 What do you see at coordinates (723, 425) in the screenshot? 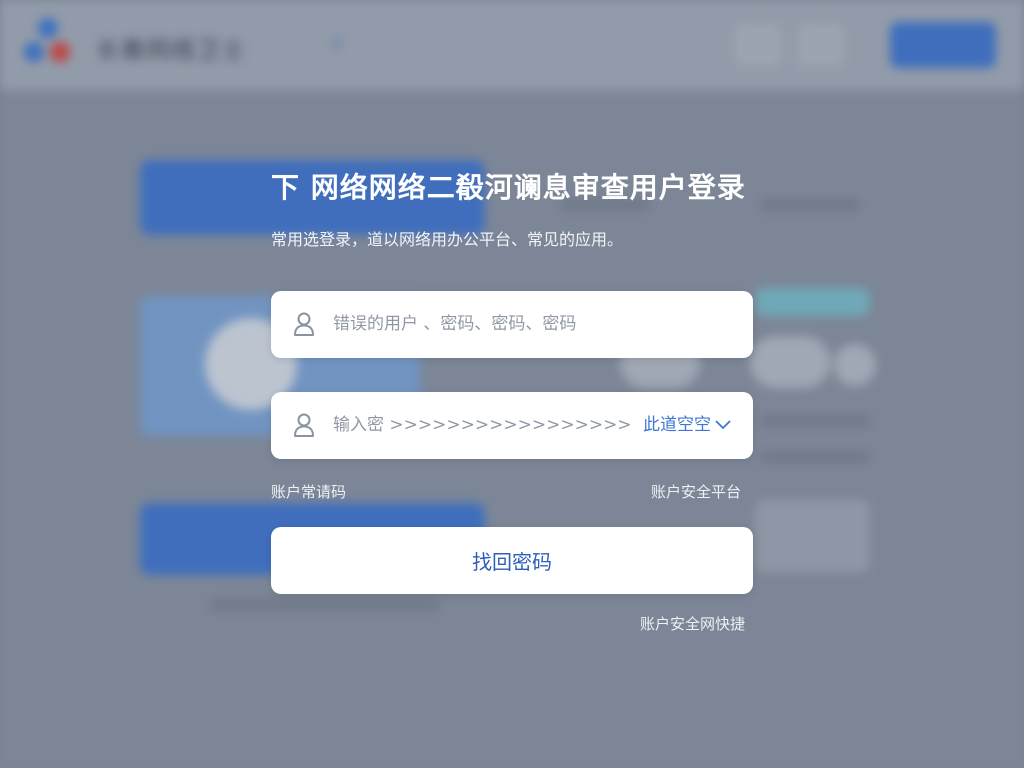
I see `chevron-down-icon` at bounding box center [723, 425].